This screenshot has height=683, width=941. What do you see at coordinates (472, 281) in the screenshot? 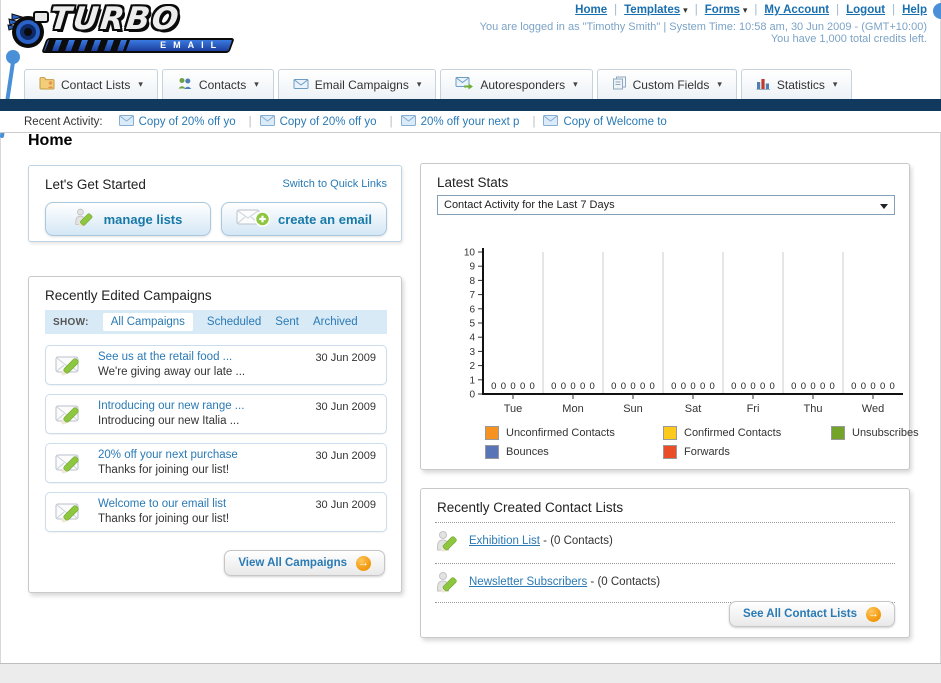
I see `svg-text: 8` at bounding box center [472, 281].